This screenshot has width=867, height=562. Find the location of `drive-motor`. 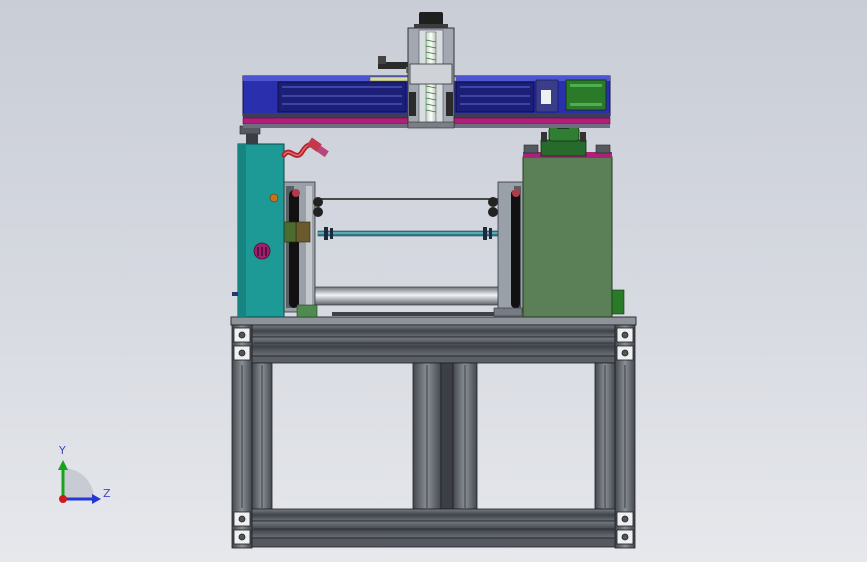

drive-motor is located at coordinates (563, 140).